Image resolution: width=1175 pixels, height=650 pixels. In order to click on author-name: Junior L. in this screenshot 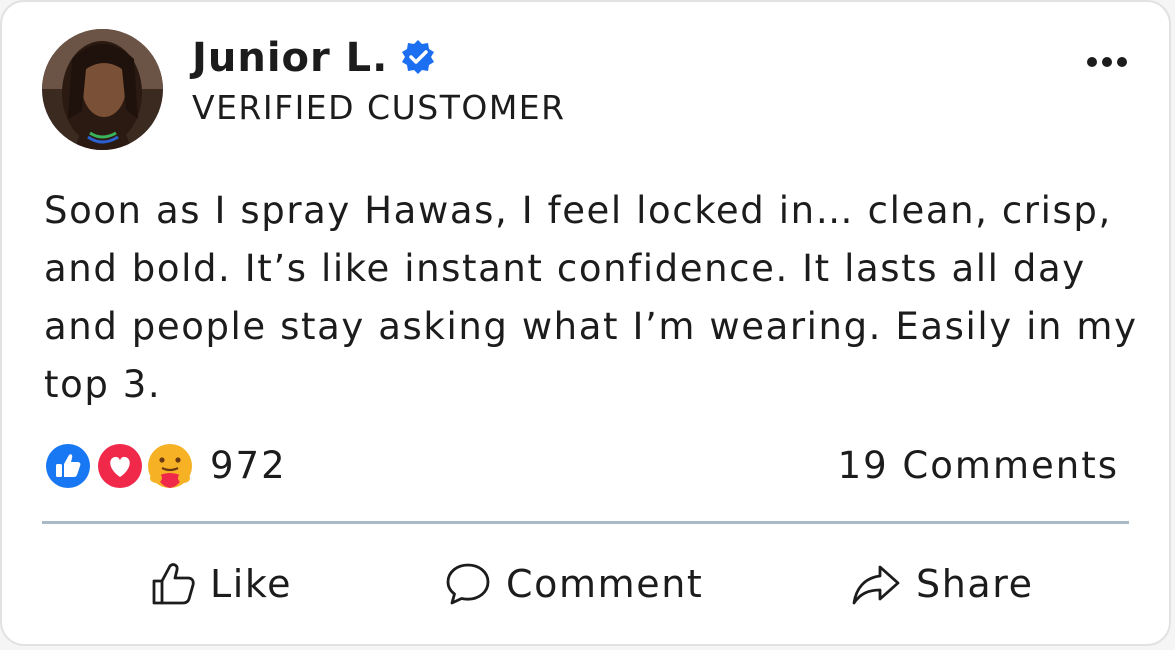, I will do `click(290, 58)`.